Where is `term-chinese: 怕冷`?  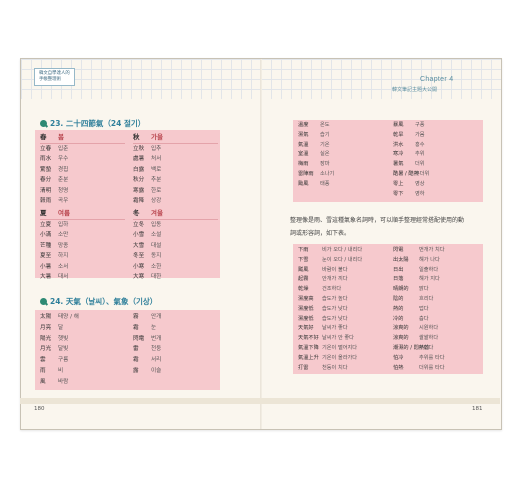 term-chinese: 怕冷 is located at coordinates (398, 357).